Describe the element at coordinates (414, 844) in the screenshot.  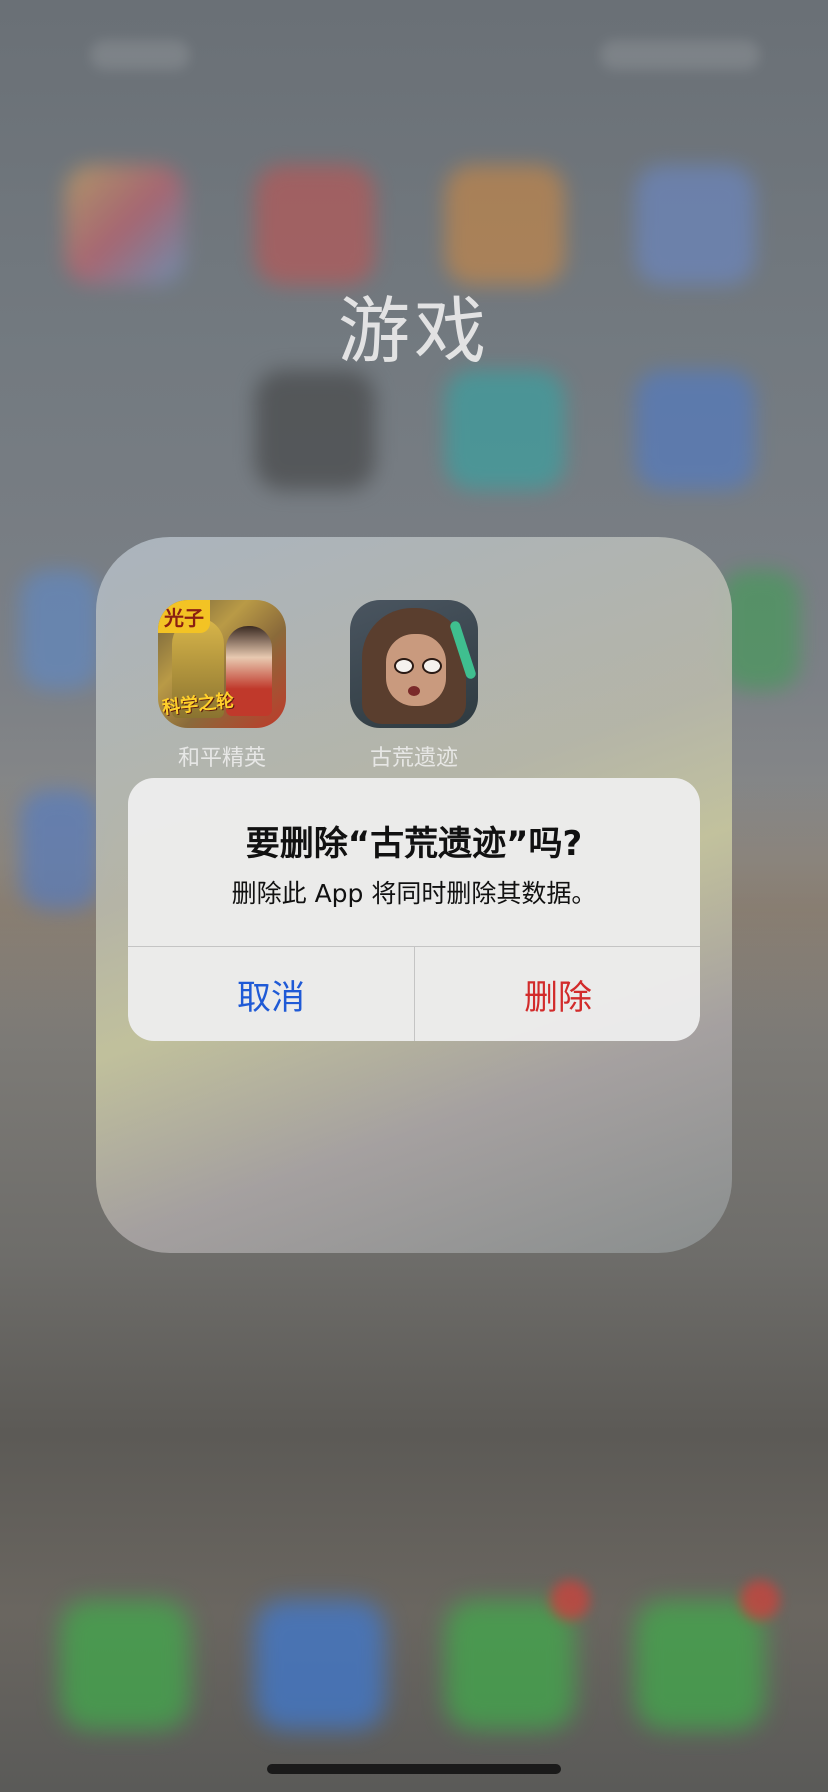
I see `alert-title: 要删除“古荒遗迹”吗?` at that location.